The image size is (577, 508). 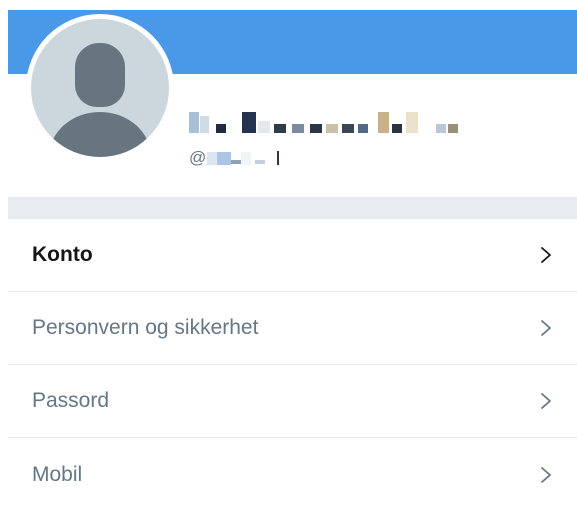 I want to click on section-divider, so click(x=292, y=208).